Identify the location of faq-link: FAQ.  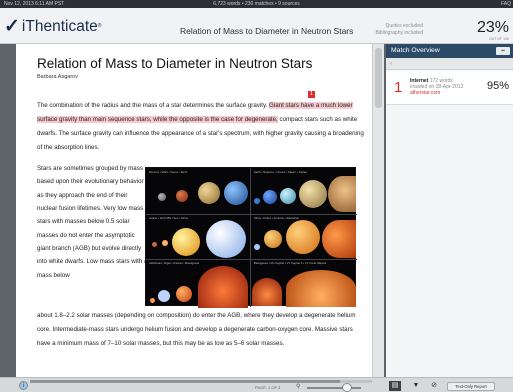
(506, 4).